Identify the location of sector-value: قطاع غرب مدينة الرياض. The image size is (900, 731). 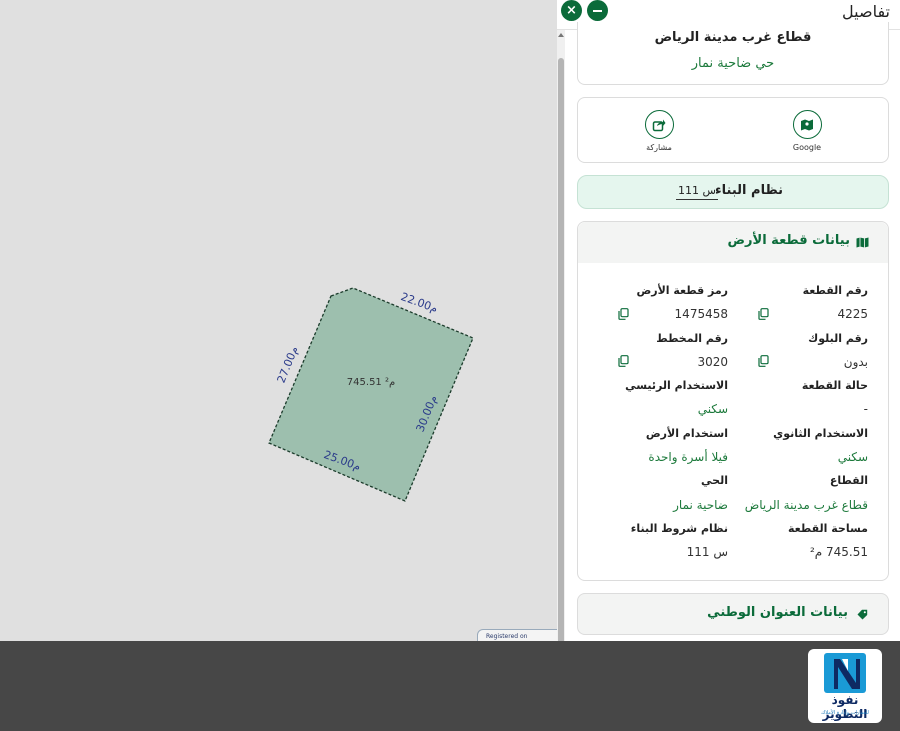
(806, 505).